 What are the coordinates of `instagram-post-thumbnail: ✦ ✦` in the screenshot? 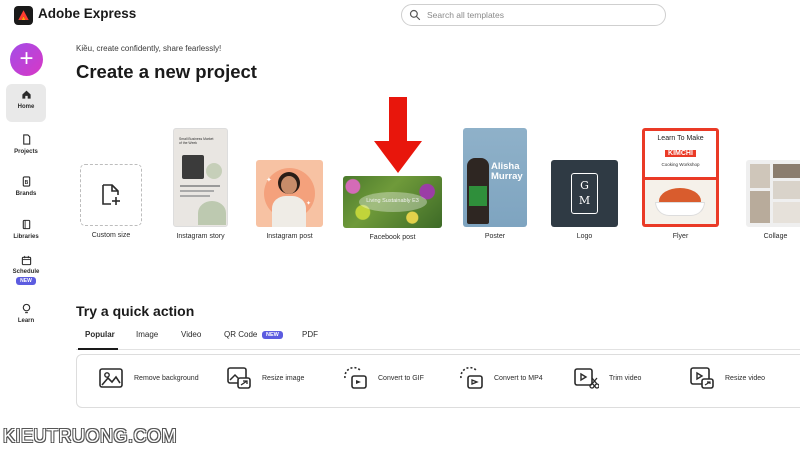 It's located at (289, 193).